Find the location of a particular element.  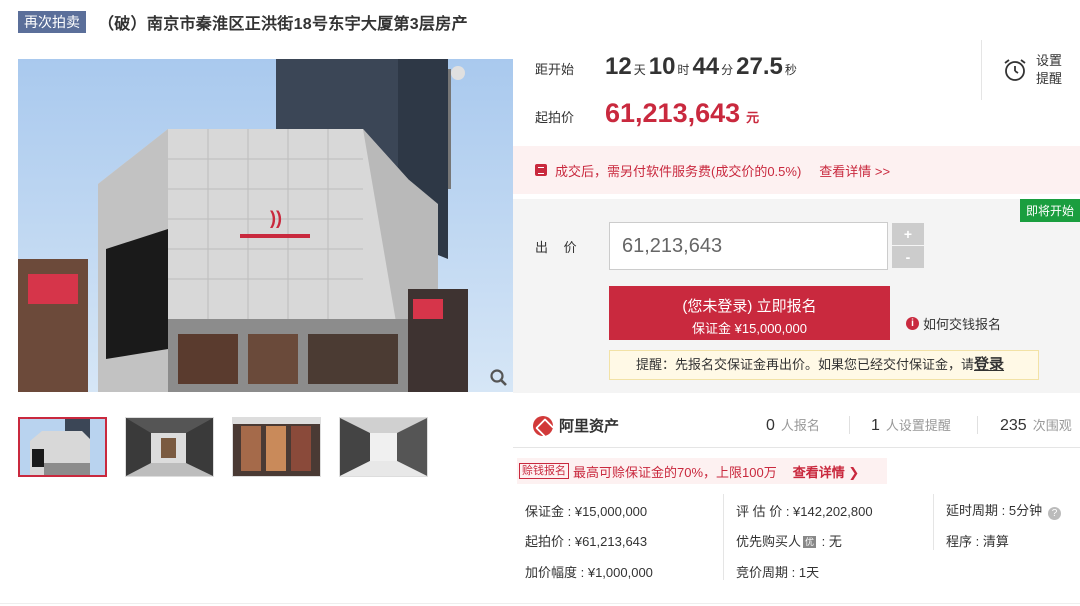

countdown-days-unit: 天 is located at coordinates (639, 70).